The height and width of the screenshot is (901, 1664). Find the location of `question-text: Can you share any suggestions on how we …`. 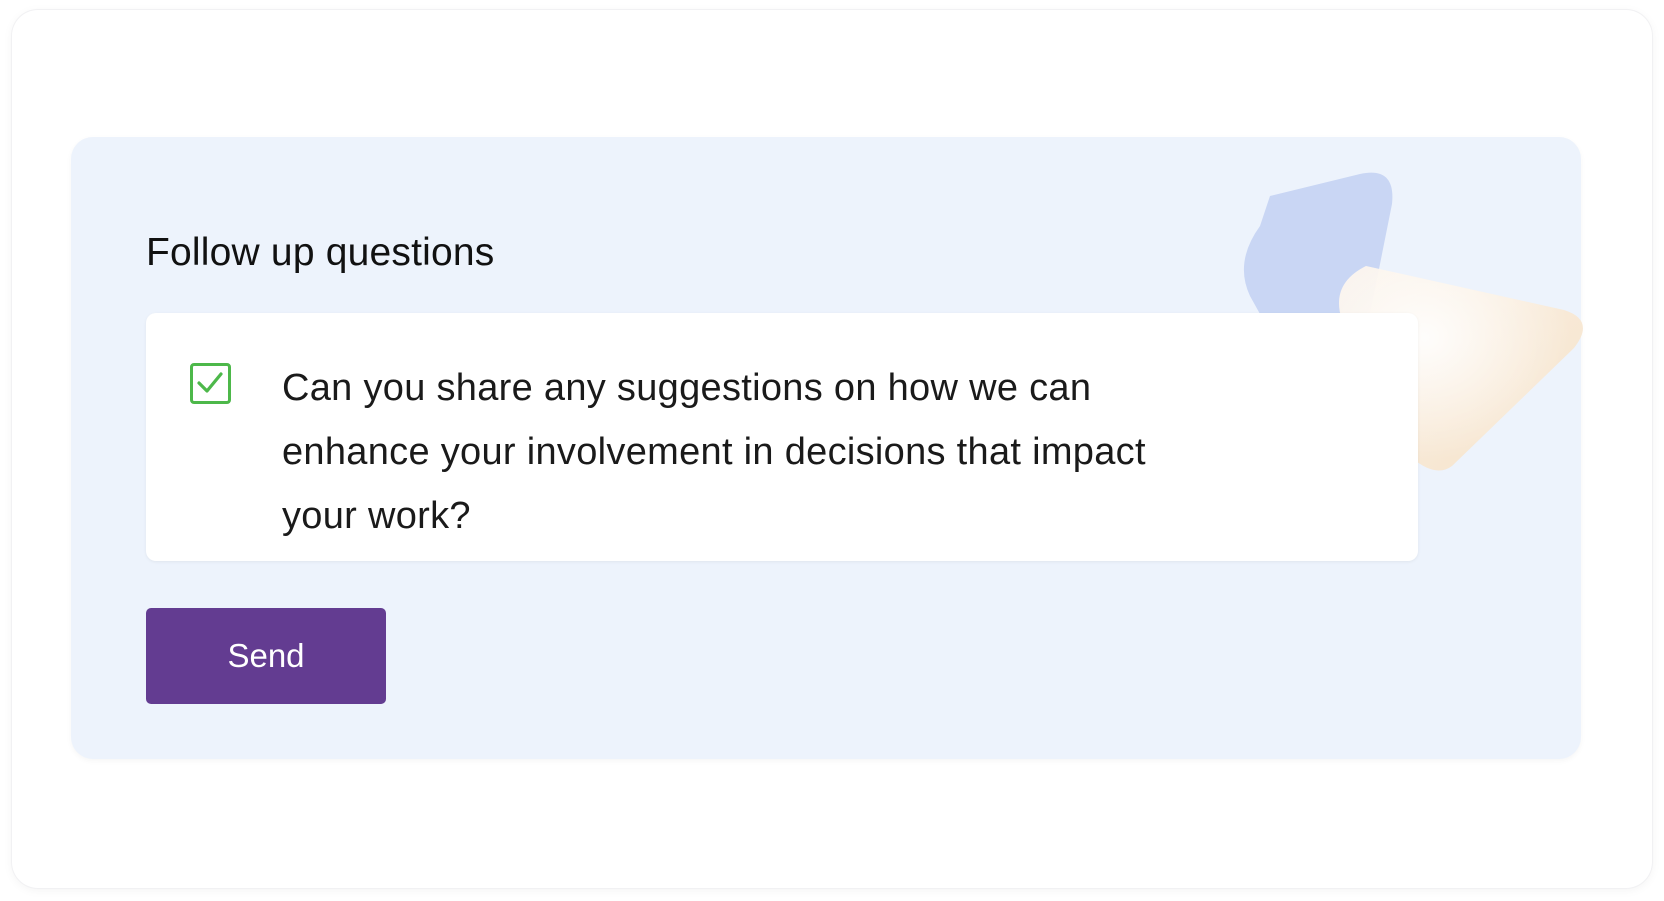

question-text: Can you share any suggestions on how we … is located at coordinates (714, 452).